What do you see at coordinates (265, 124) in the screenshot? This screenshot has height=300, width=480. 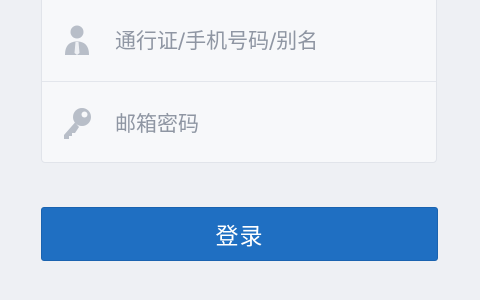 I see `password-input` at bounding box center [265, 124].